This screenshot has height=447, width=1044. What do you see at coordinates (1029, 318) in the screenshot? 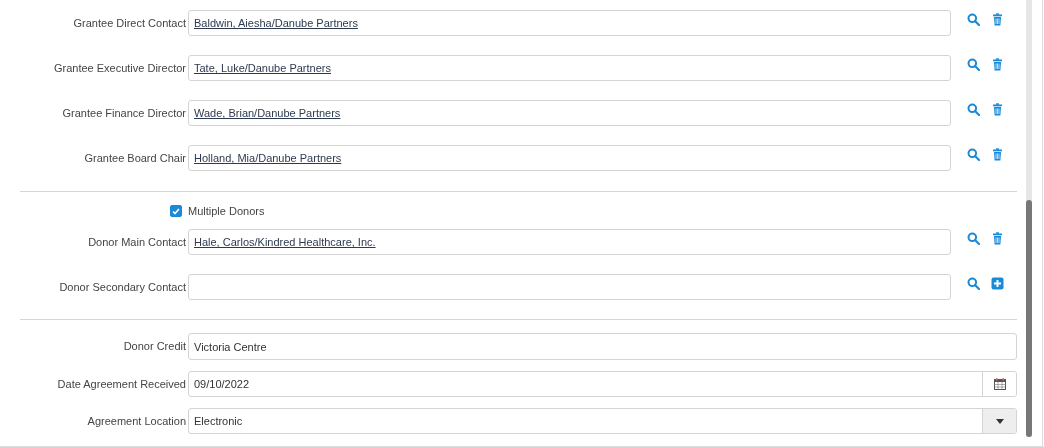
I see `scrollbar-thumb` at bounding box center [1029, 318].